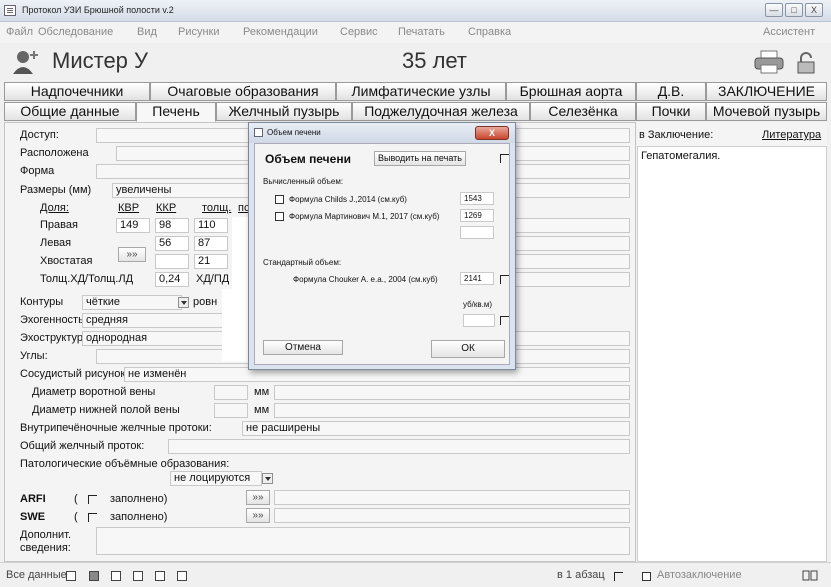 This screenshot has width=831, height=587. What do you see at coordinates (504, 158) in the screenshot?
I see `print-output-checkbox` at bounding box center [504, 158].